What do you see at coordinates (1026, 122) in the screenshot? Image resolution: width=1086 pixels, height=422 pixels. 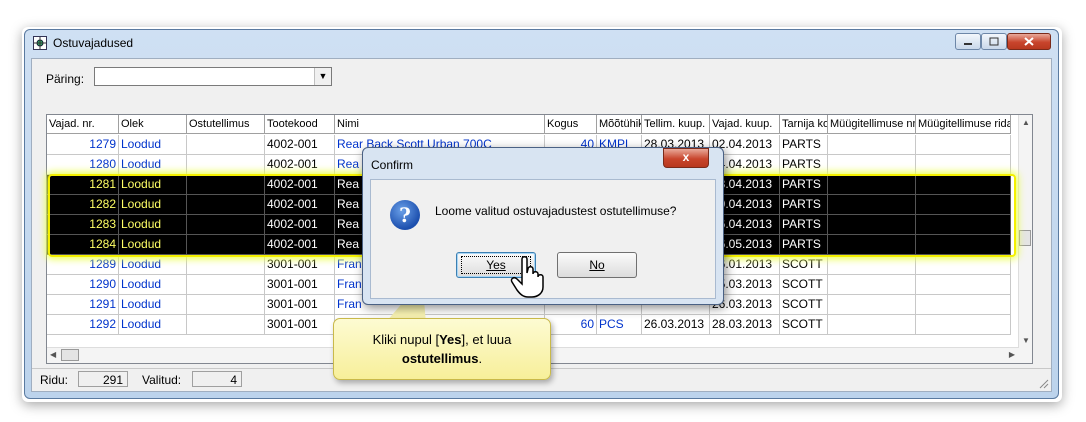 I see `scroll-up-icon: ▲` at bounding box center [1026, 122].